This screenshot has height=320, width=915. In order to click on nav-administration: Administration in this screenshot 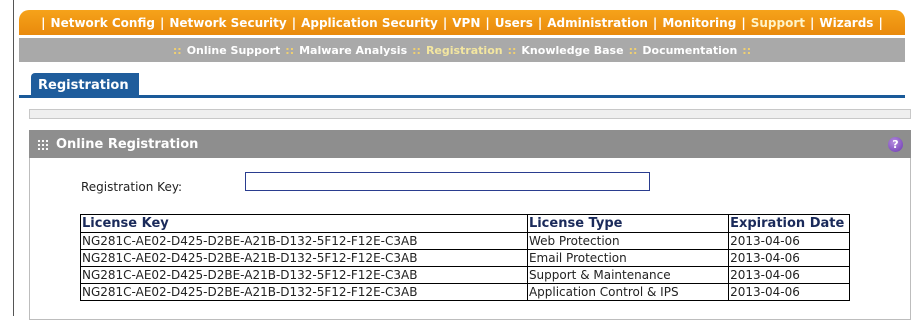, I will do `click(597, 23)`.